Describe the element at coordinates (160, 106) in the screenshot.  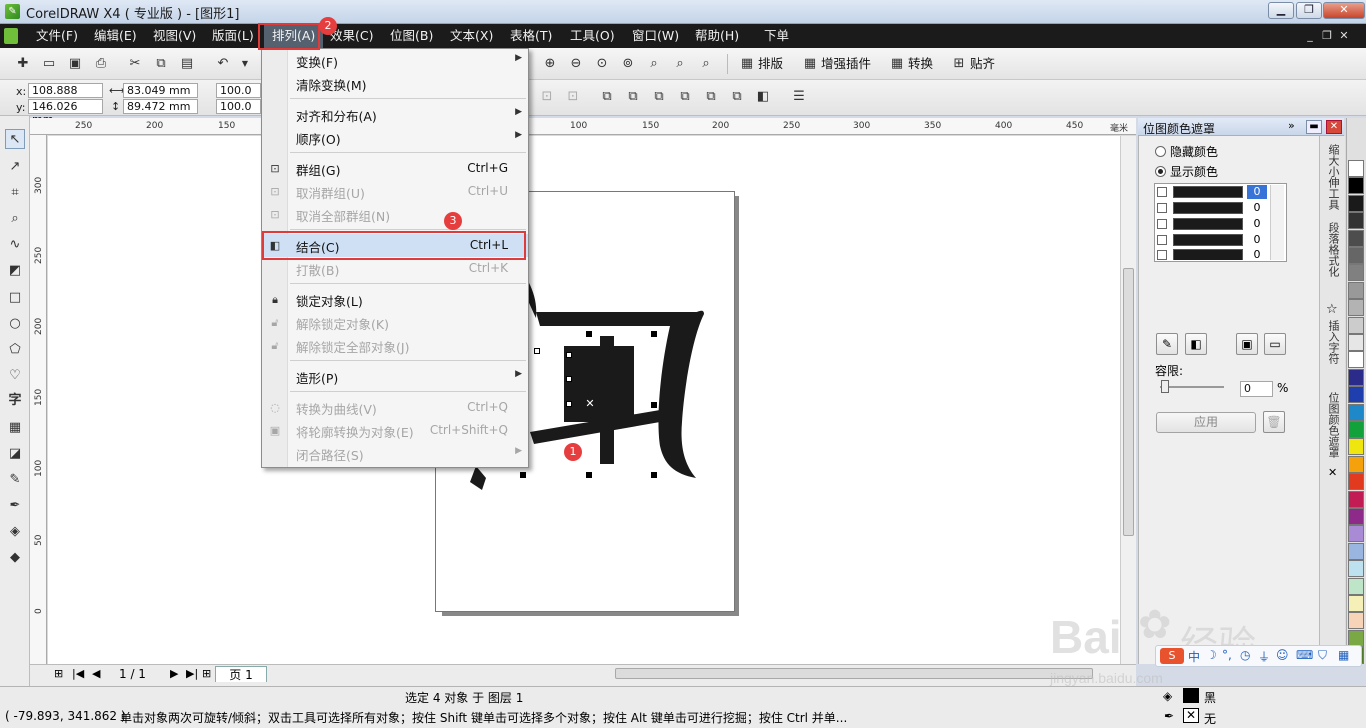
I see `height-field: 89.472 mm` at that location.